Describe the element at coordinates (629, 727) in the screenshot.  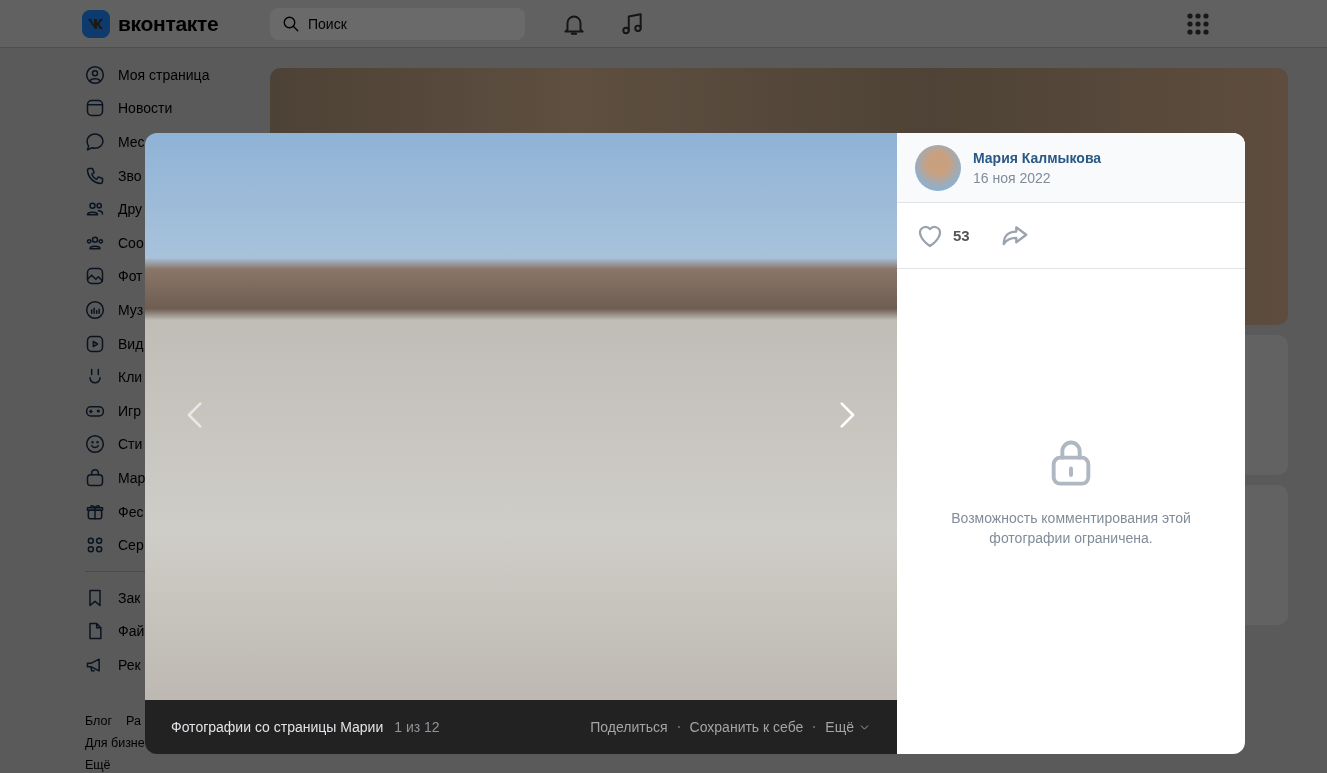
I see `photo-action-link: Поделиться` at that location.